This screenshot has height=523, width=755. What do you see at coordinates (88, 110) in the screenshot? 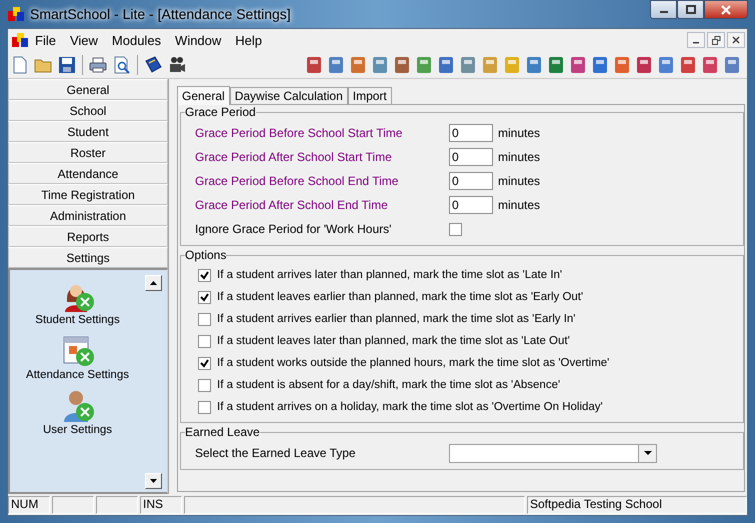
I see `nav-button: School` at bounding box center [88, 110].